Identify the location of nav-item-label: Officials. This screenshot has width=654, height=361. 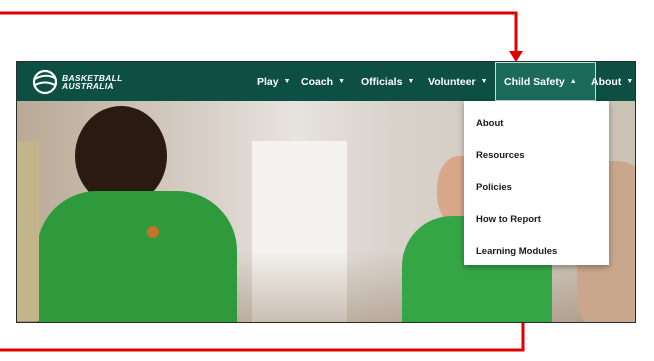
(382, 81).